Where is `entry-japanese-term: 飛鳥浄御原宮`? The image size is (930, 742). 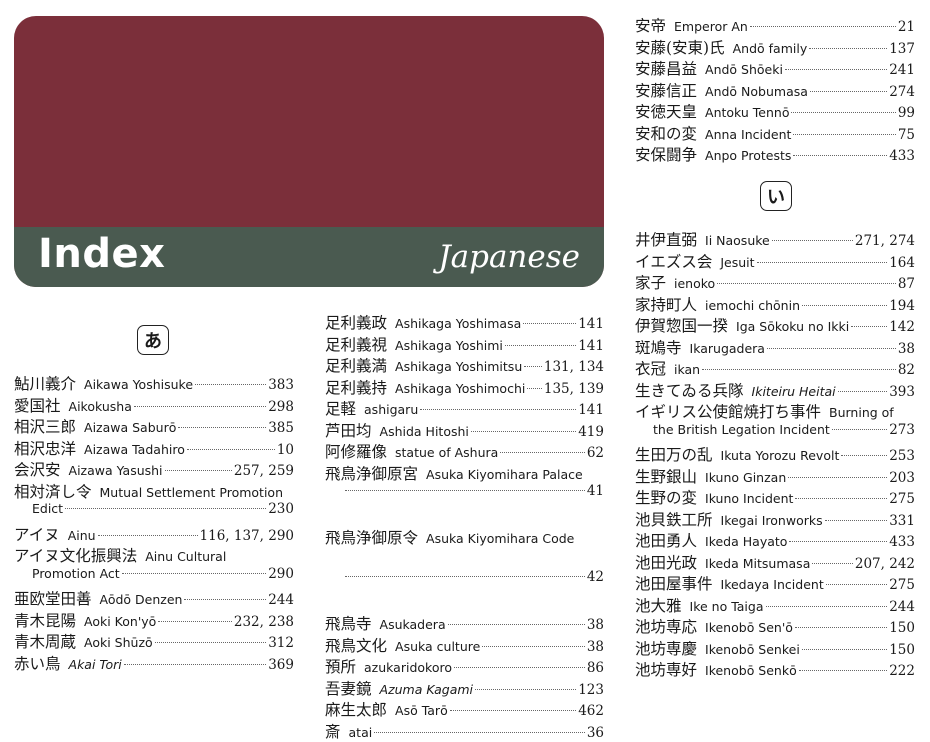
entry-japanese-term: 飛鳥浄御原宮 is located at coordinates (372, 473).